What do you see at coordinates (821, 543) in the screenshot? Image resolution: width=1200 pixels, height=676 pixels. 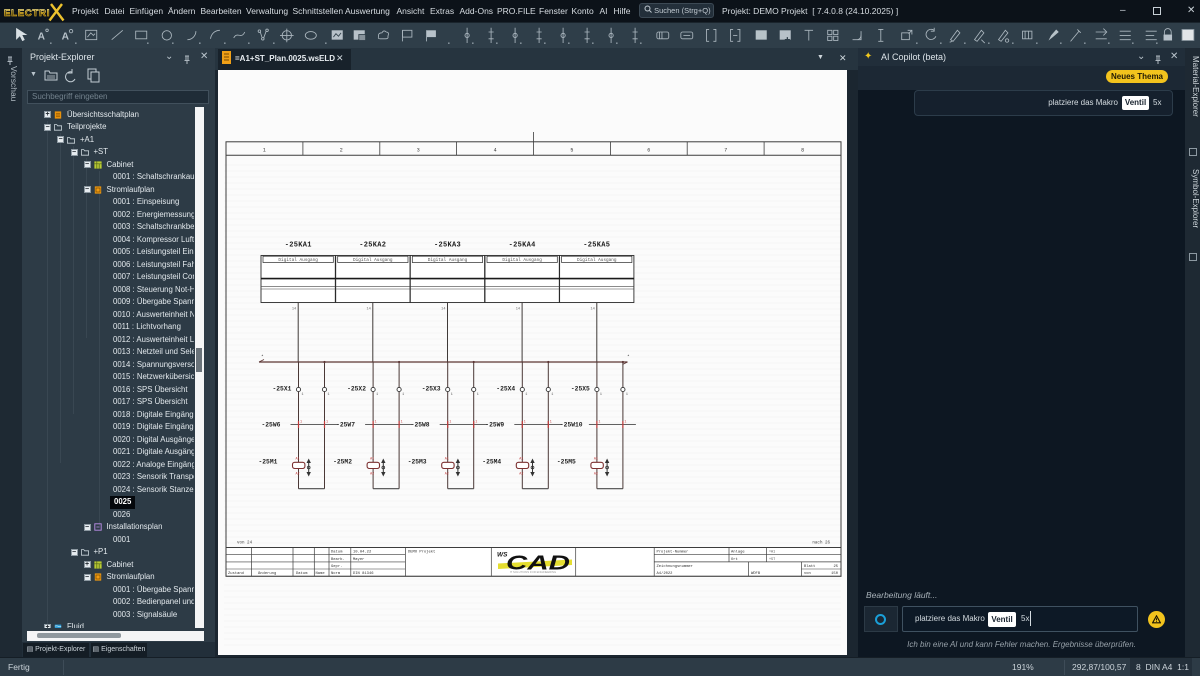 I see `svg-text: nach 26` at bounding box center [821, 543].